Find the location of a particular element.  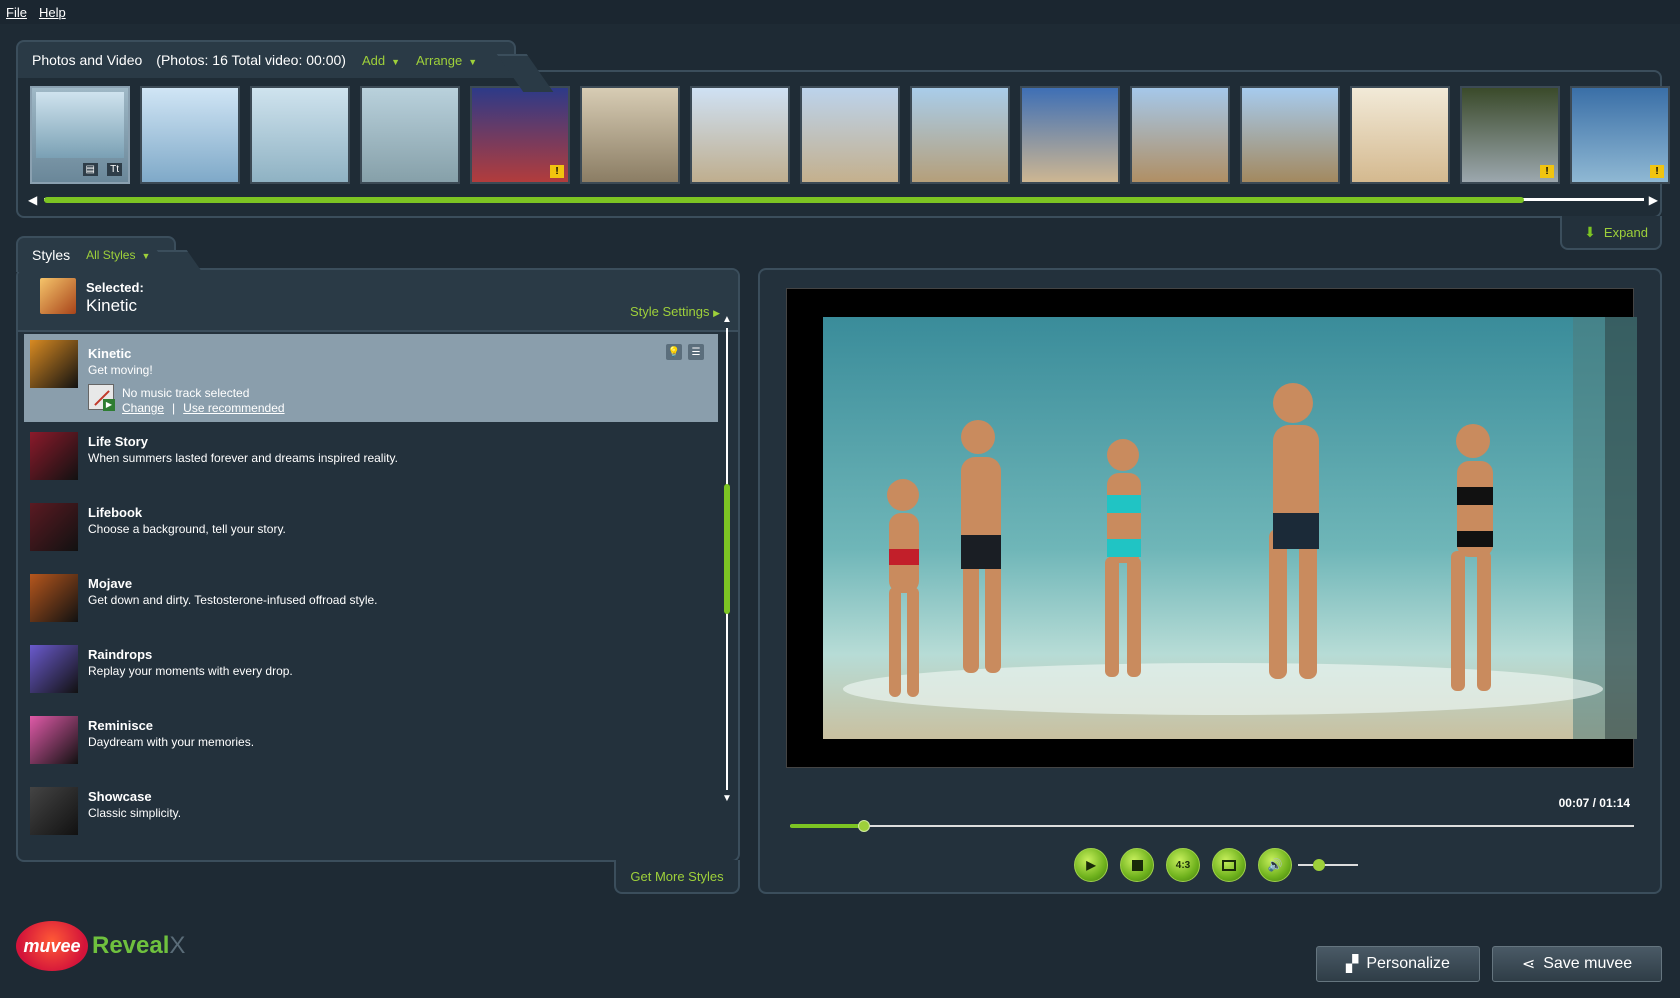

volume-handle is located at coordinates (1319, 865).